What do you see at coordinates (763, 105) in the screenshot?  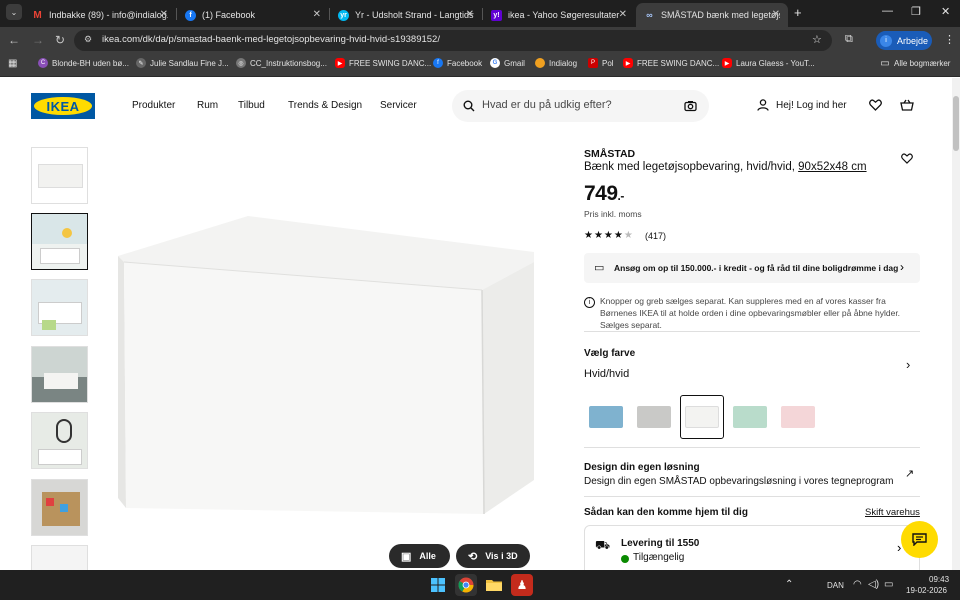 I see `user-icon` at bounding box center [763, 105].